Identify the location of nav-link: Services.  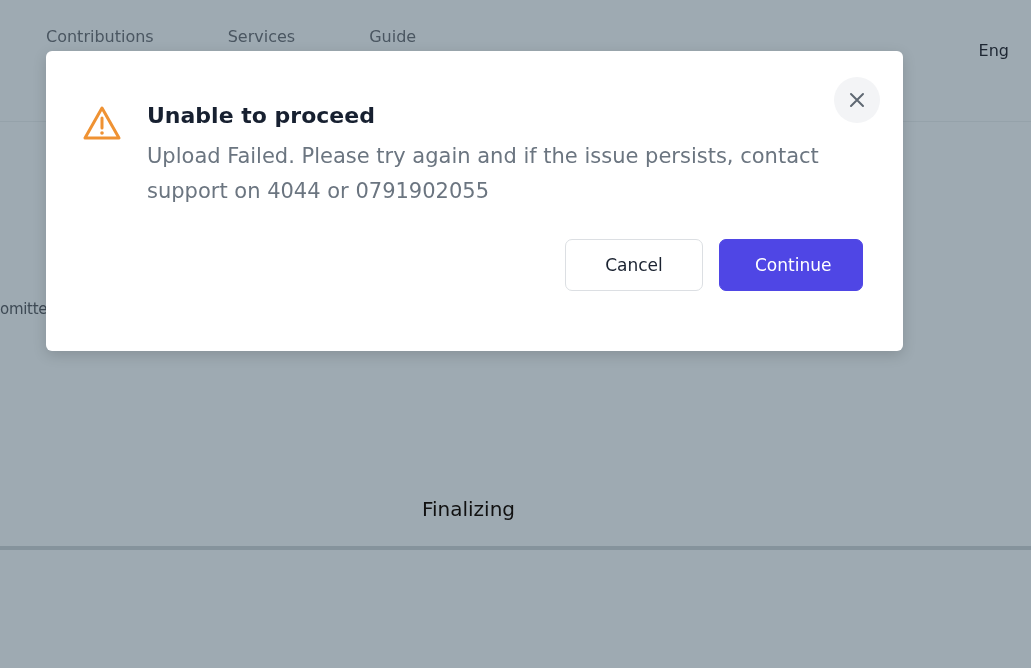
(261, 37).